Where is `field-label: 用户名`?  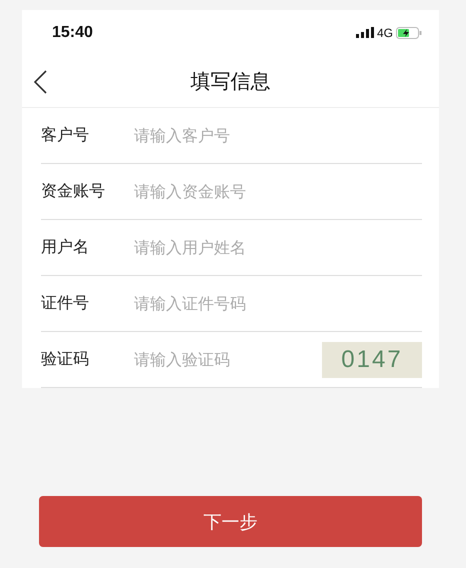
field-label: 用户名 is located at coordinates (65, 247).